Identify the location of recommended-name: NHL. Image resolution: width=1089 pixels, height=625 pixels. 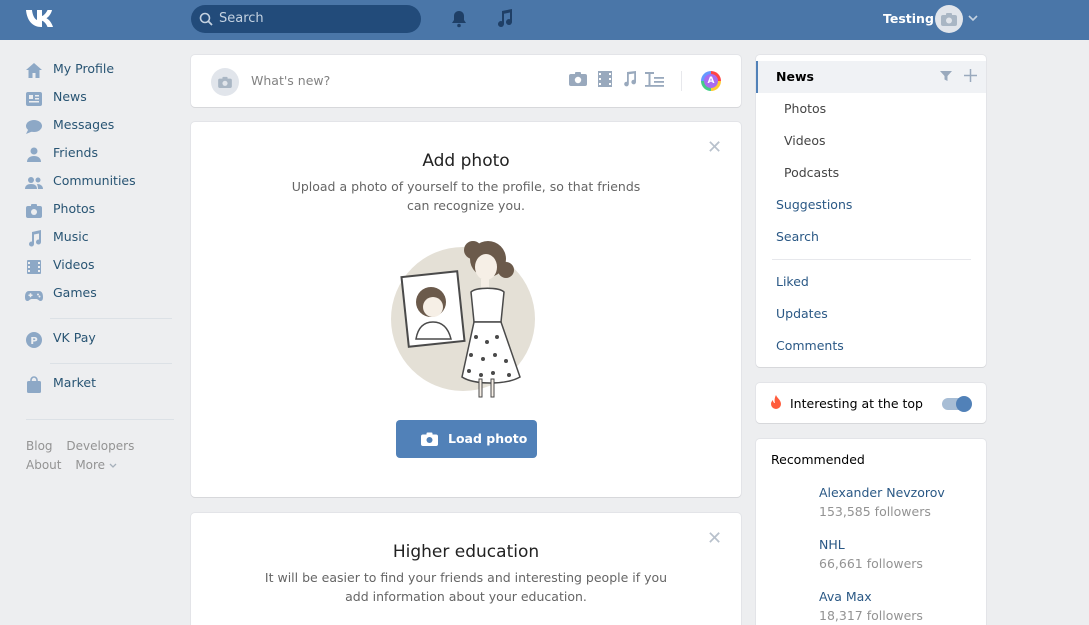
(871, 544).